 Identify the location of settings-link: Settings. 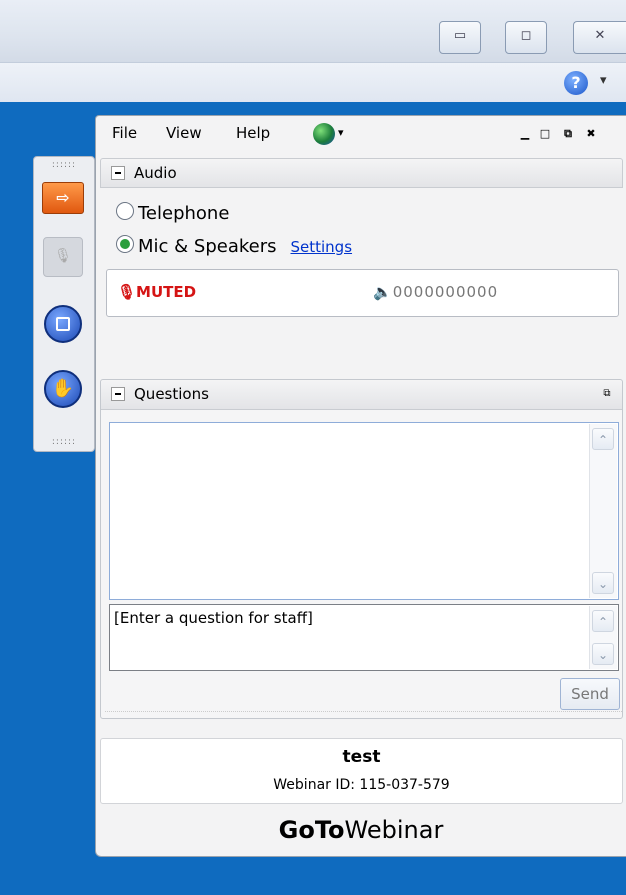
(322, 247).